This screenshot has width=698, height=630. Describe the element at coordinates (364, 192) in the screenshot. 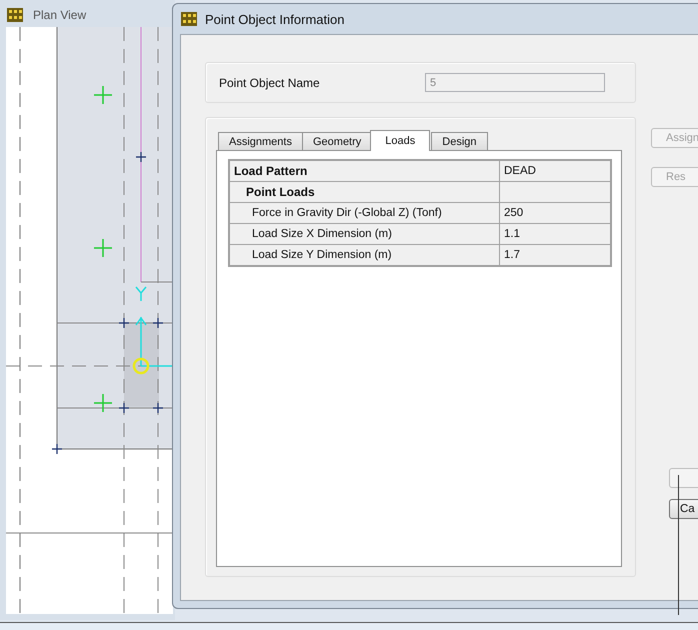

I see `table-cell: Point Loads` at that location.